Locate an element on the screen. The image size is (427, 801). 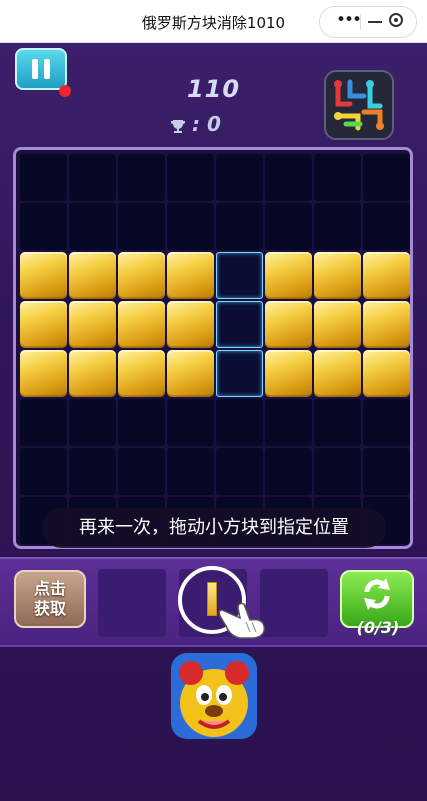
trophy-icon is located at coordinates (178, 126).